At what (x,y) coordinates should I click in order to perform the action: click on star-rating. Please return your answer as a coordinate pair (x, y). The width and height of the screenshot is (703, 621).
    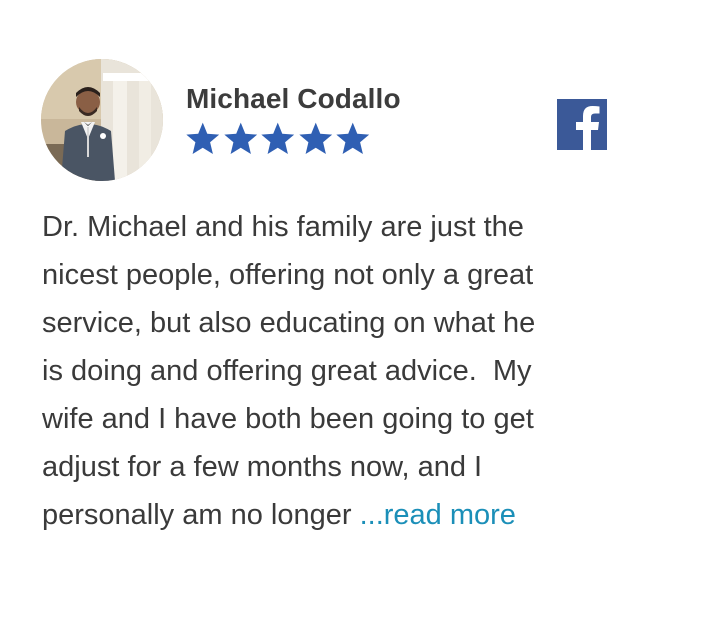
    Looking at the image, I should click on (278, 139).